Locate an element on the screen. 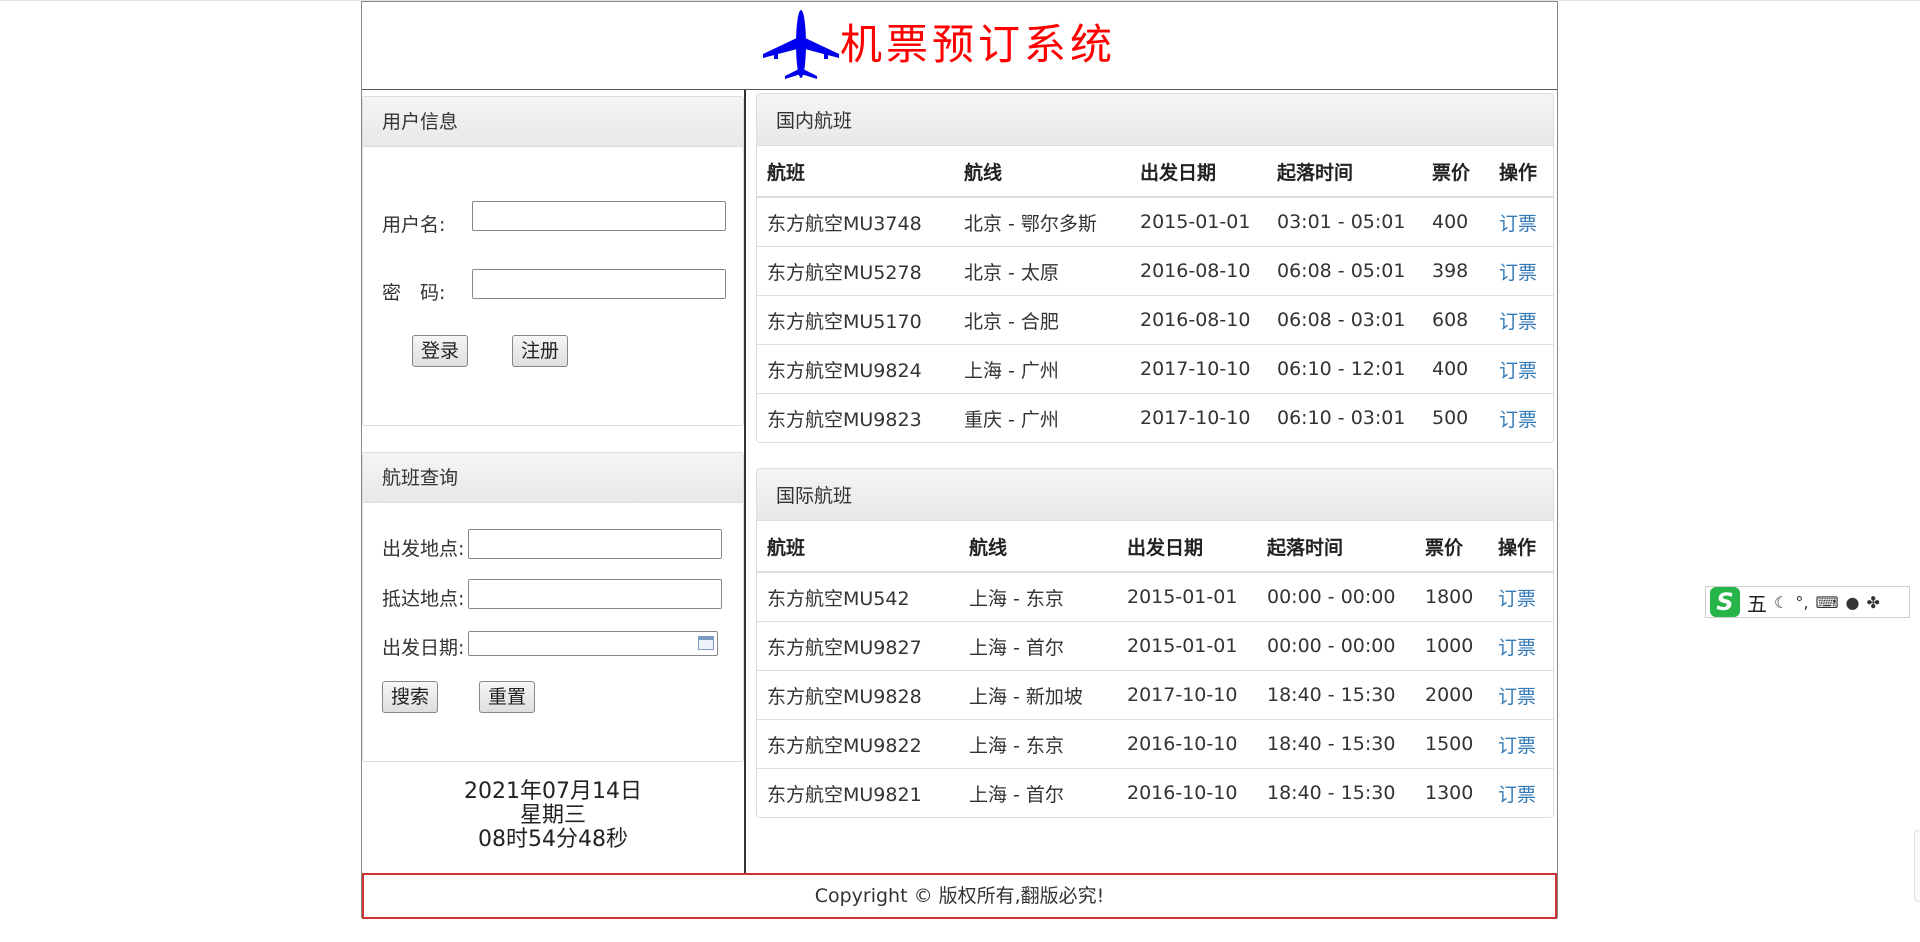 The image size is (1920, 942). international-flights-title: 国际航班 is located at coordinates (1155, 495).